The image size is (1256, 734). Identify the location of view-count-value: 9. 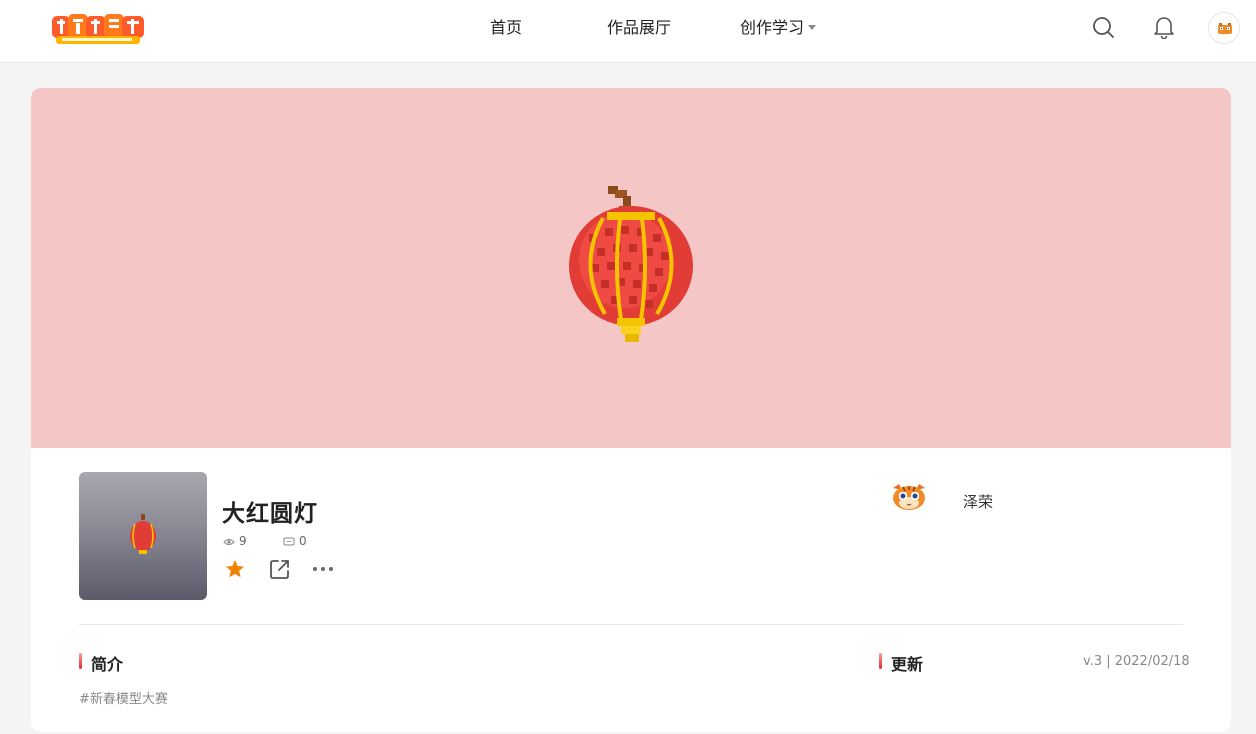
(243, 541).